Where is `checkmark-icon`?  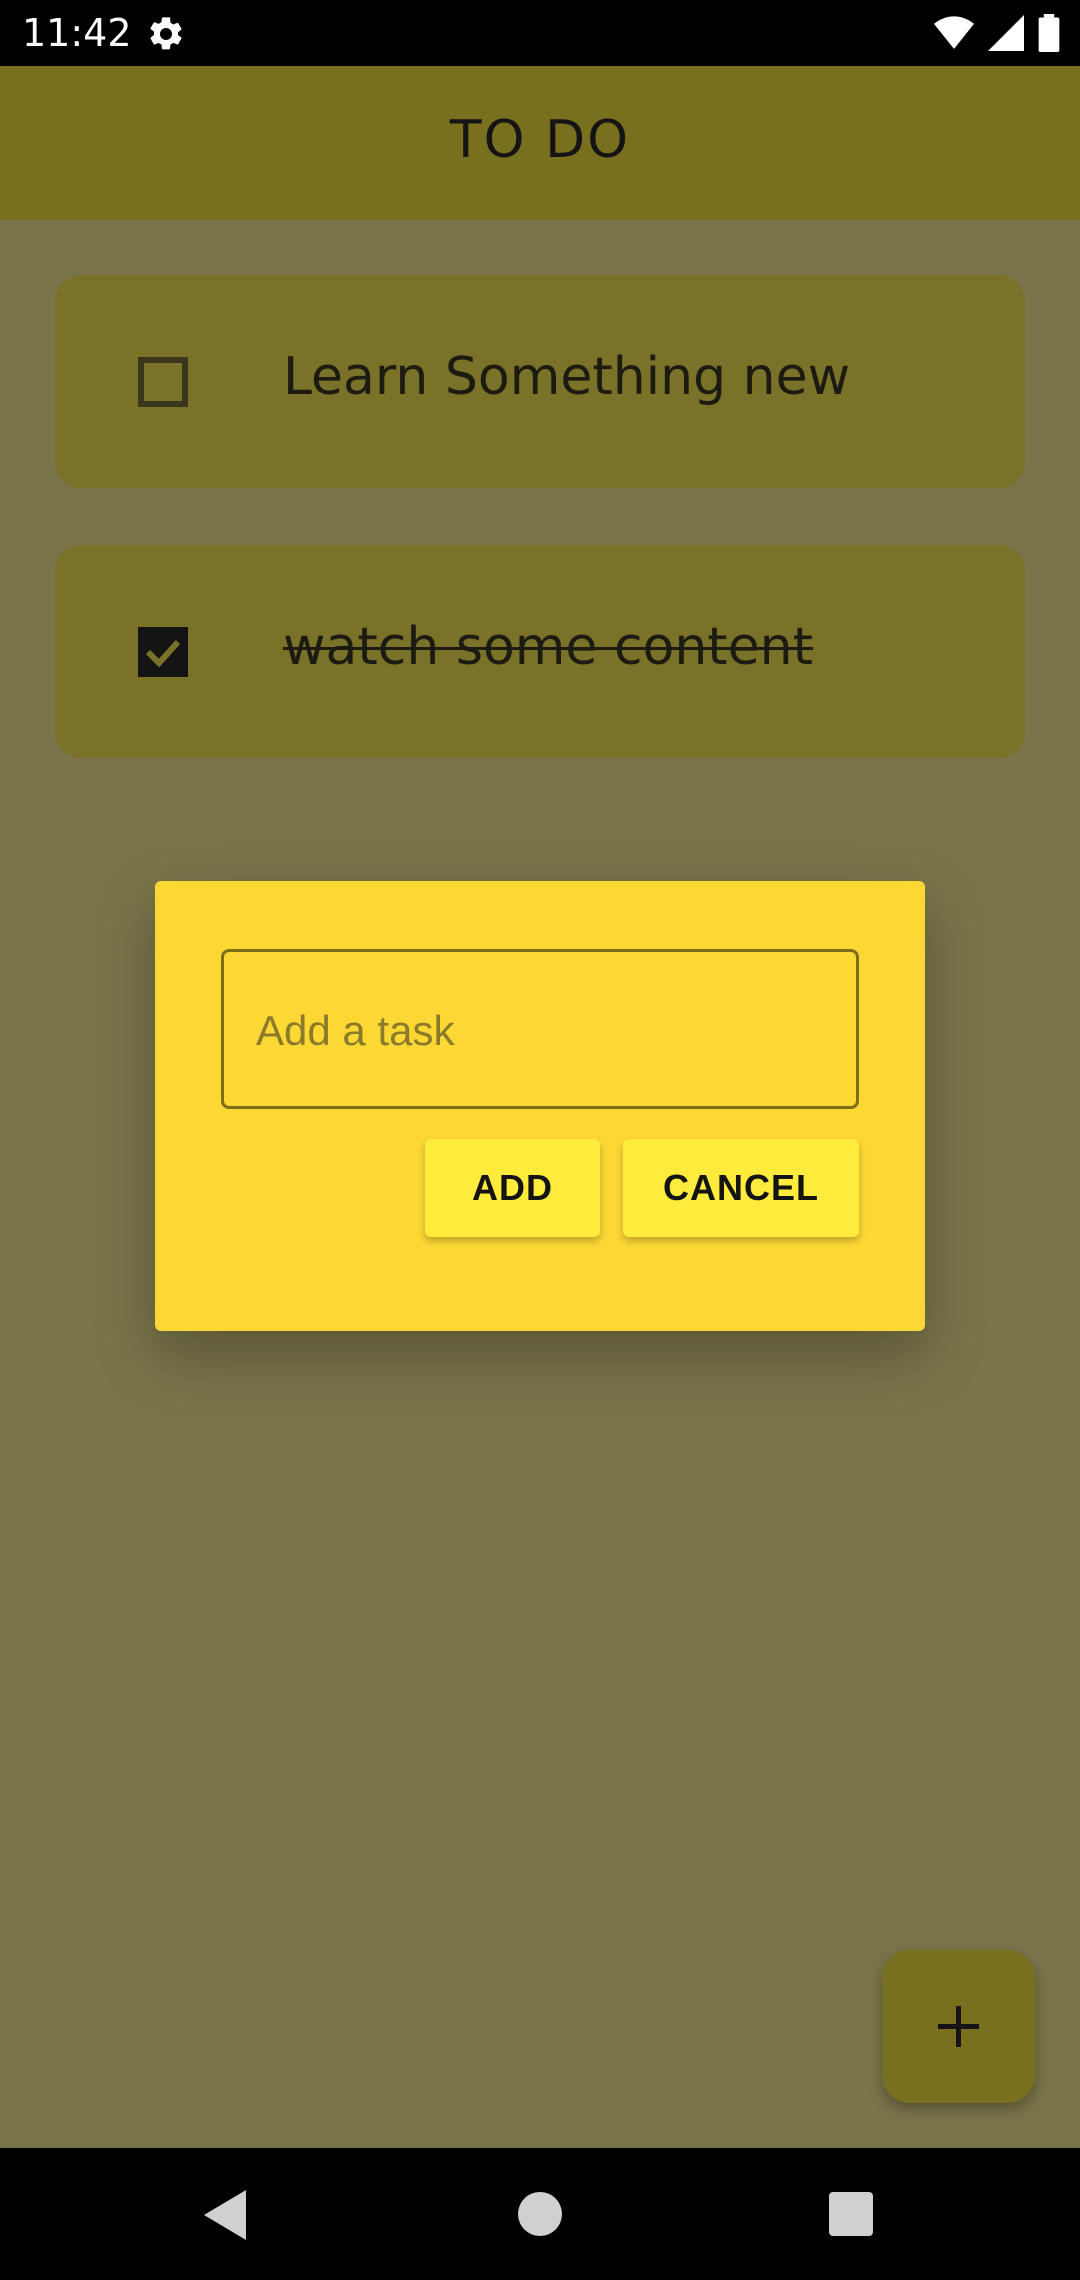
checkmark-icon is located at coordinates (163, 653).